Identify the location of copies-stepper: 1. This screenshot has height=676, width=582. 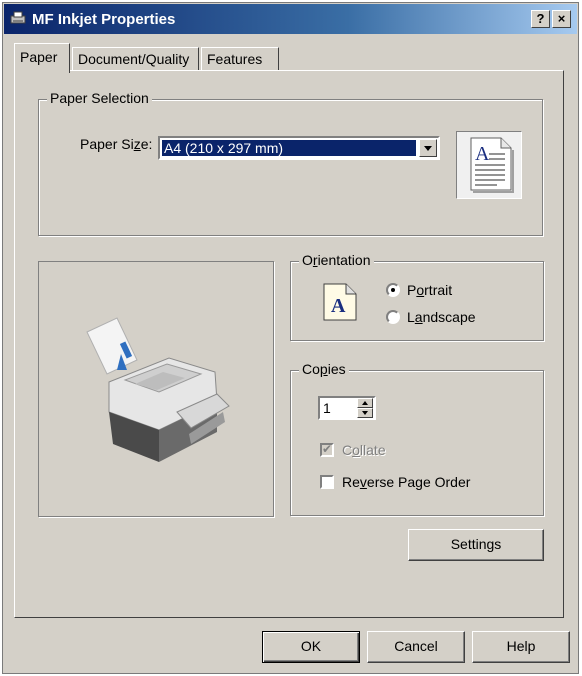
(347, 408).